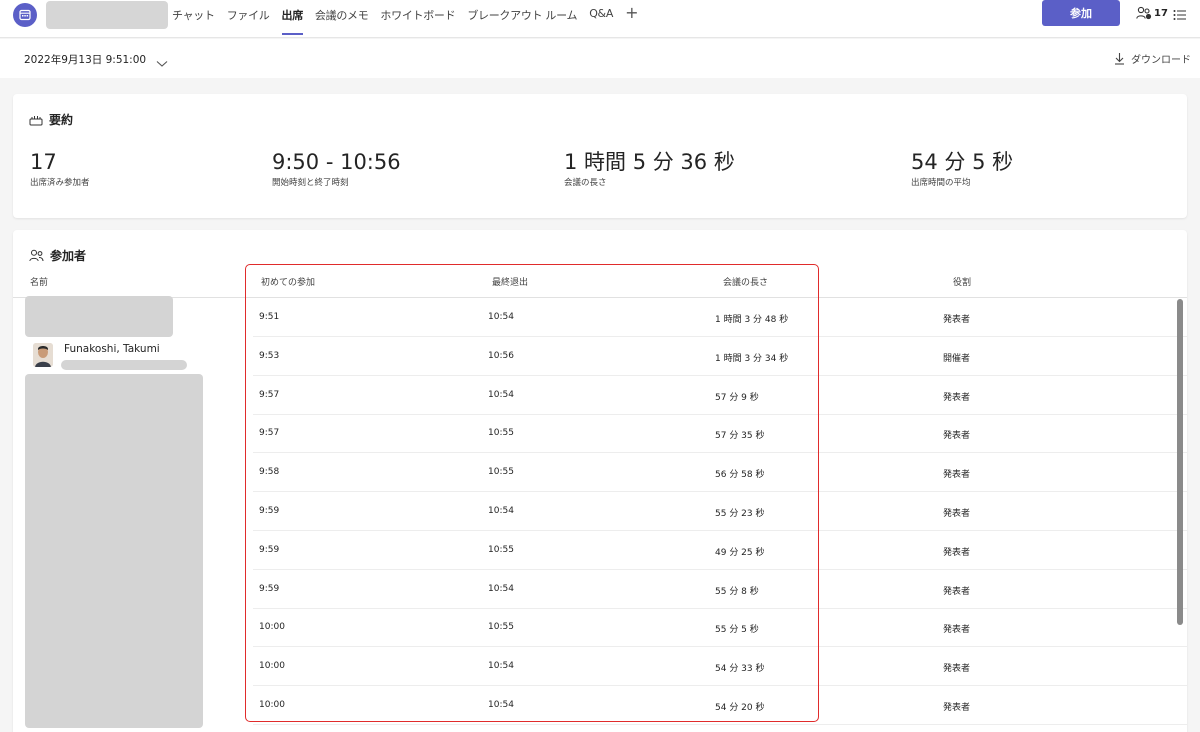 The image size is (1200, 732). I want to click on date-row: 2022年9月13日 9:51:00 ダウンロード, so click(600, 58).